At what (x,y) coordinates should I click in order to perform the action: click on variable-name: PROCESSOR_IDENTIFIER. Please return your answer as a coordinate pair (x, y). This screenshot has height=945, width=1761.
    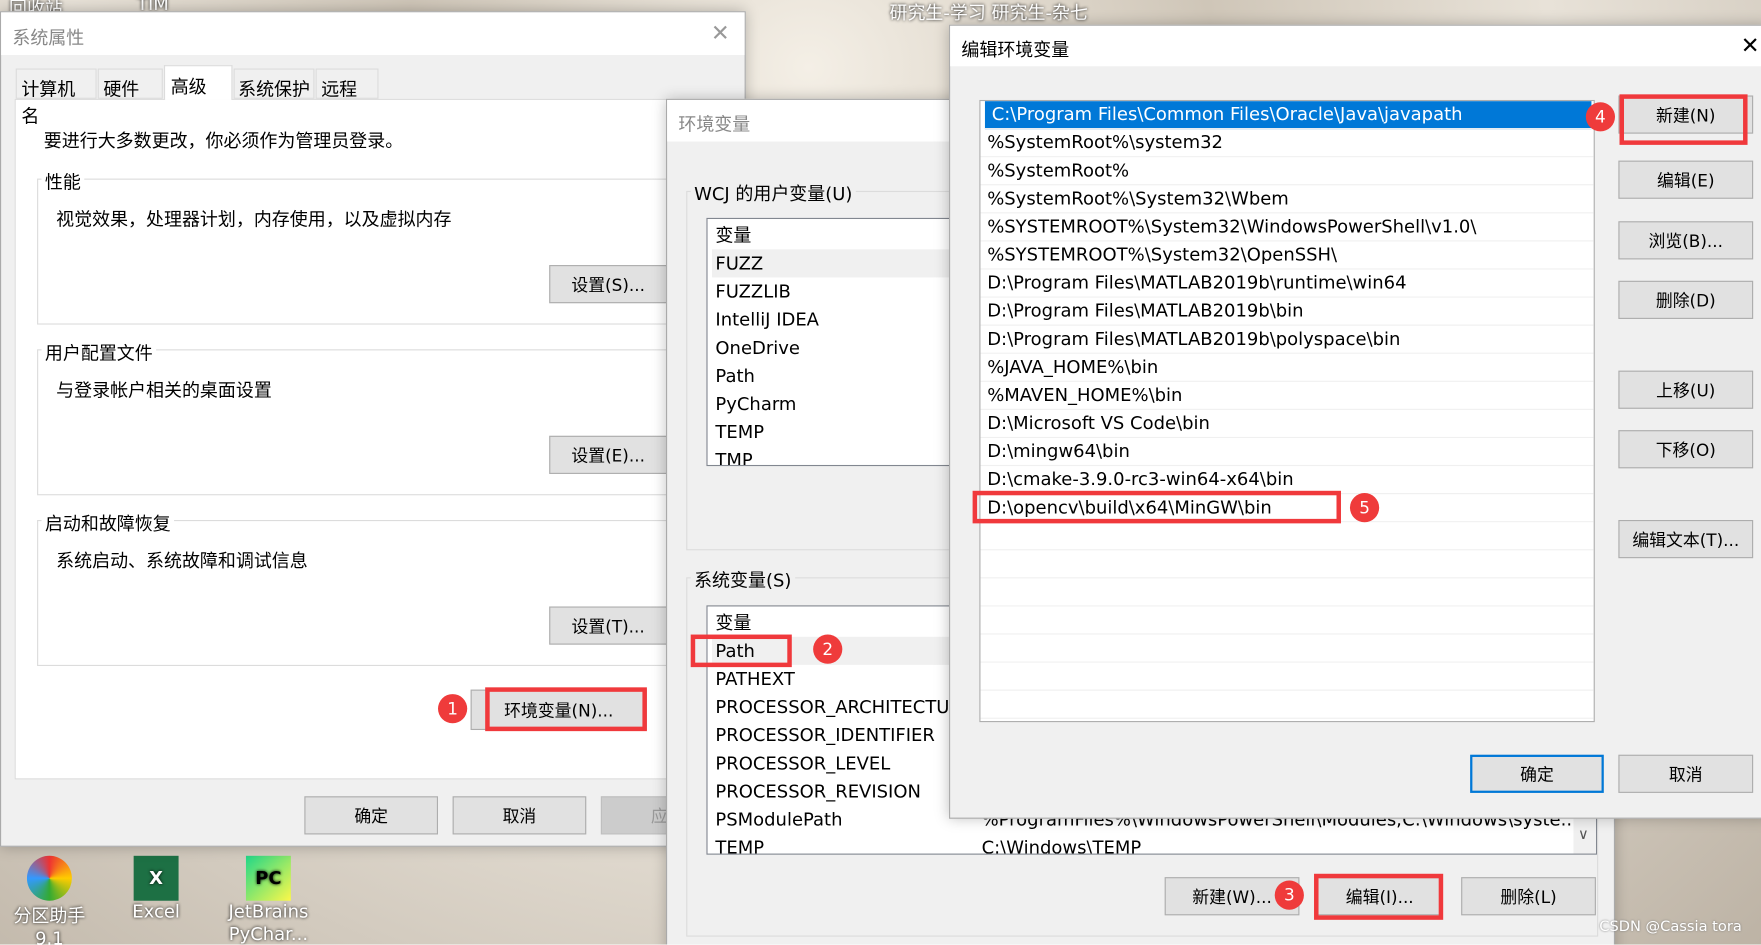
    Looking at the image, I should click on (825, 735).